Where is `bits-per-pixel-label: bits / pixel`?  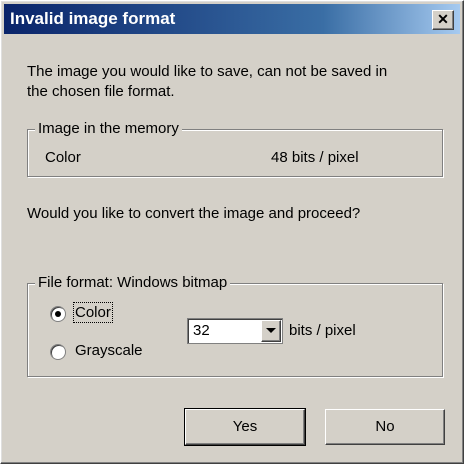 bits-per-pixel-label: bits / pixel is located at coordinates (322, 330).